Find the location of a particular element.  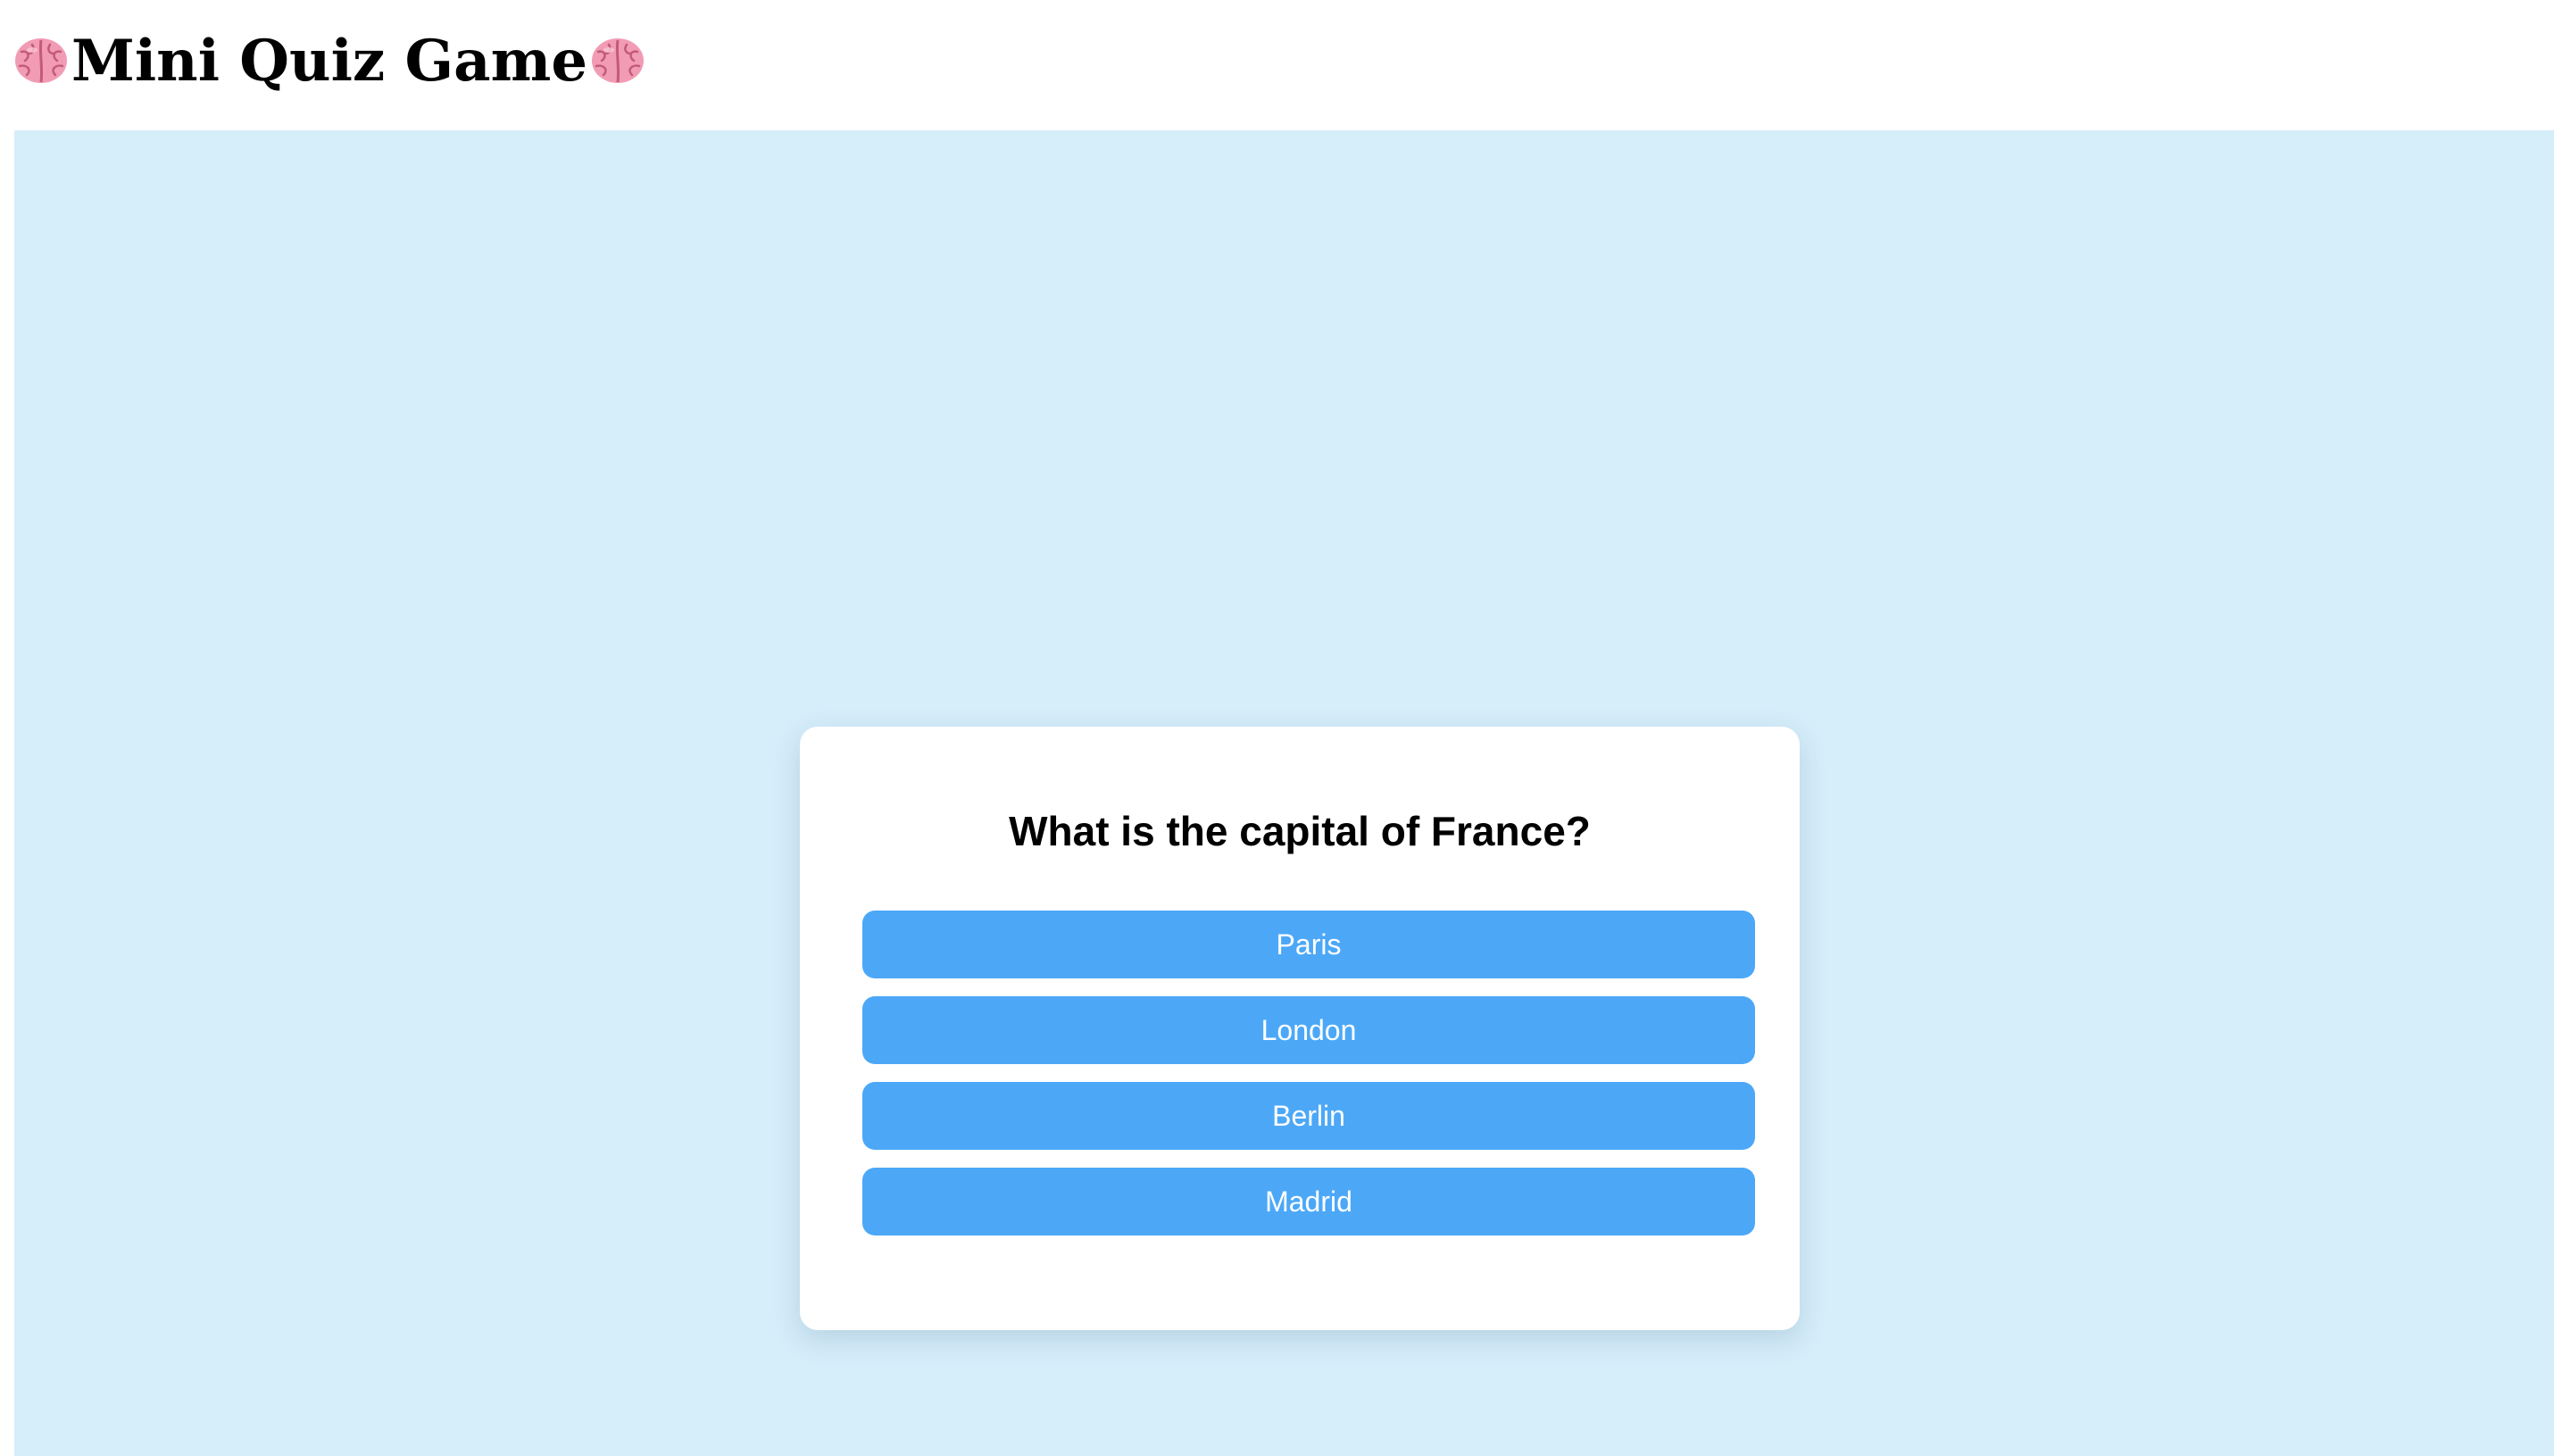

question-text: What is the capital of France? is located at coordinates (1300, 831).